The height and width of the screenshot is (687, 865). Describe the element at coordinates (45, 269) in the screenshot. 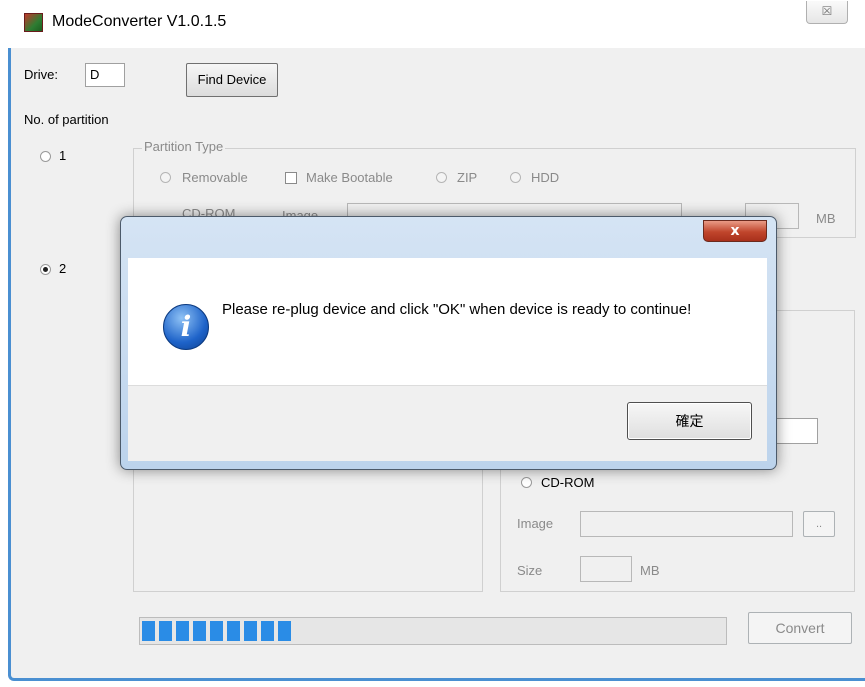

I see `partition-2-radio` at that location.